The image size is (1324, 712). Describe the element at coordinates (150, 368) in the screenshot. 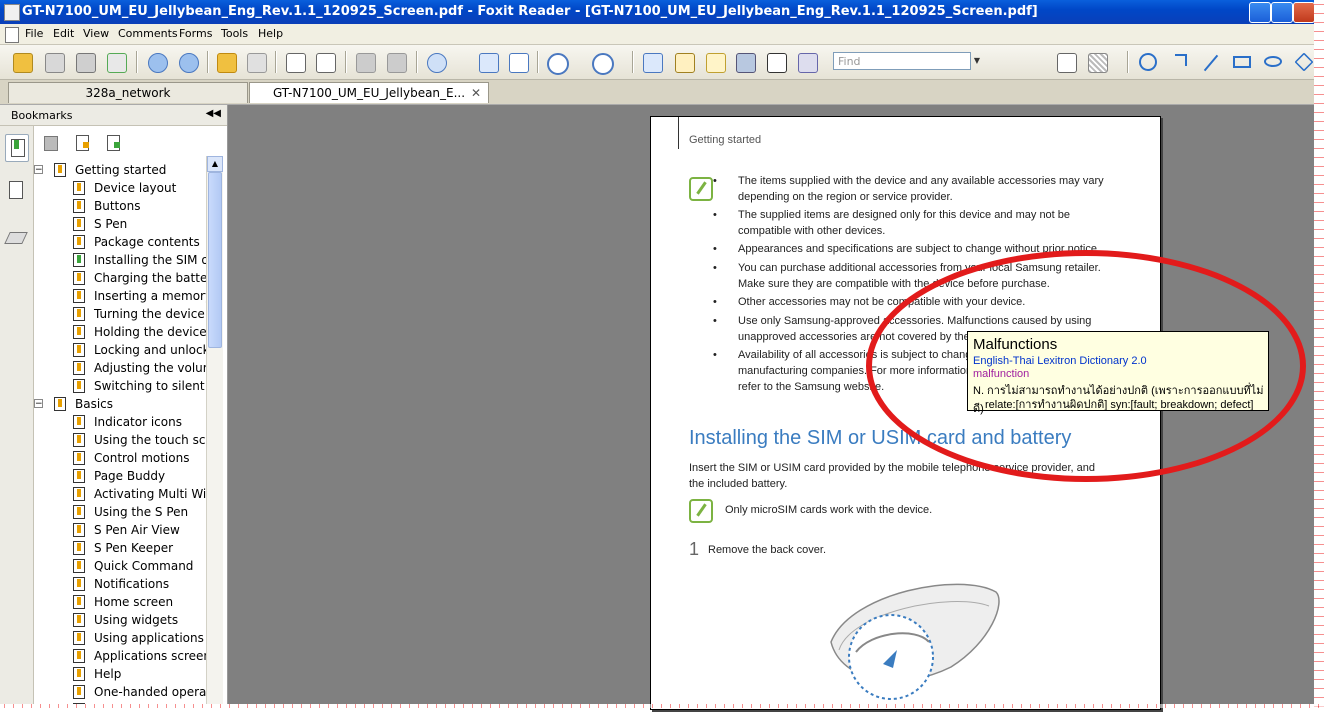

I see `bookmark-label: Adjusting the volum` at that location.